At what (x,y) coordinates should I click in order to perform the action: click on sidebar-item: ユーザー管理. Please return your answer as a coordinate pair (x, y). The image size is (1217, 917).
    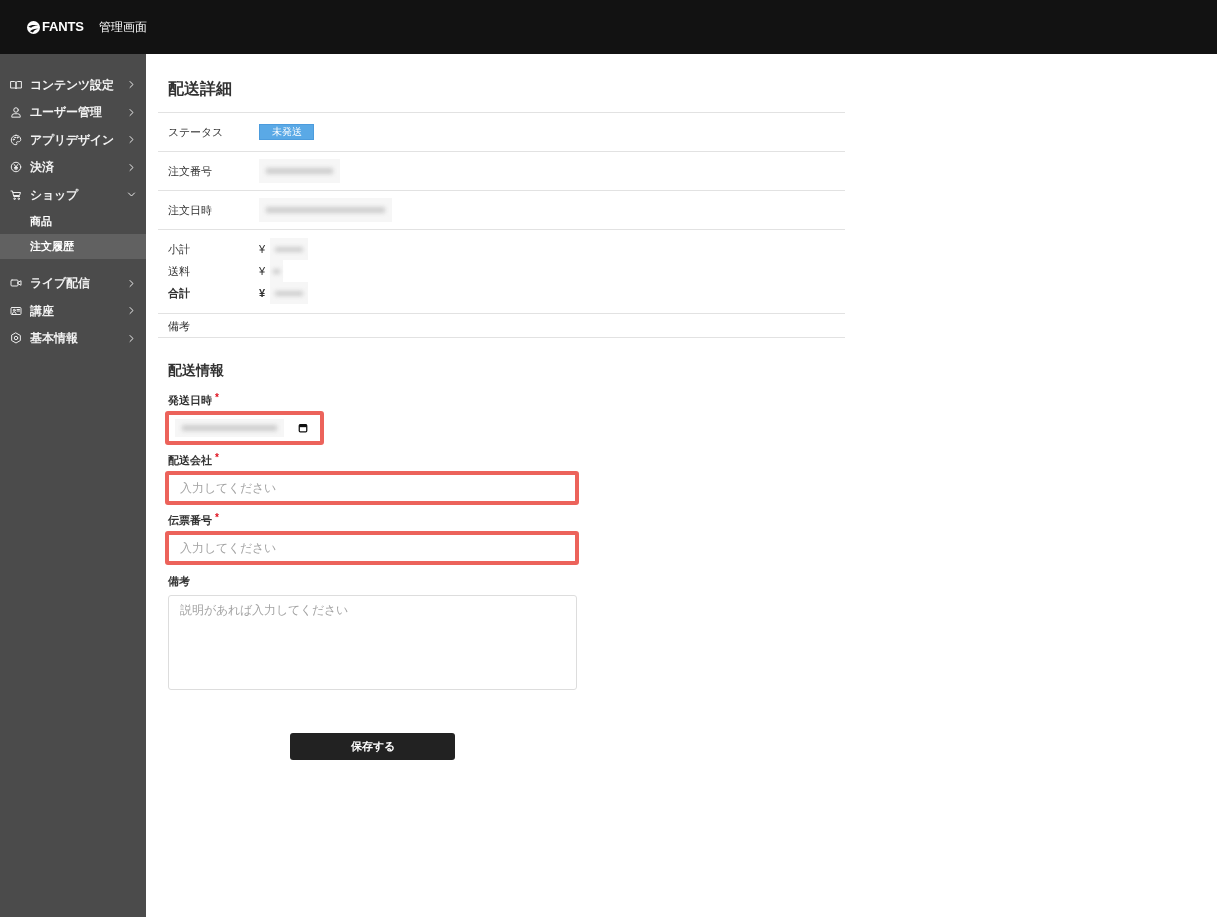
    Looking at the image, I should click on (73, 112).